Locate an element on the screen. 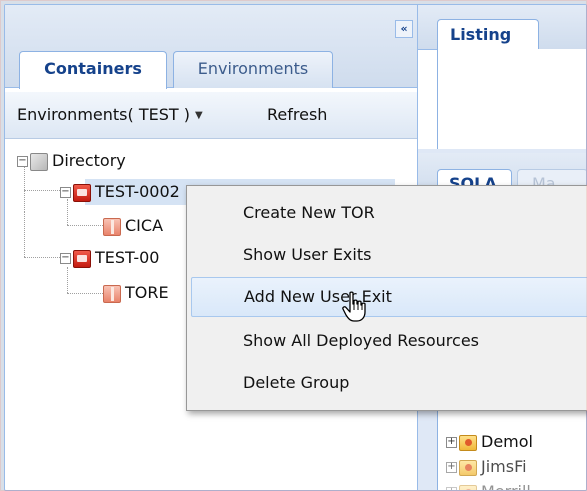 This screenshot has height=491, width=587. tab-containers: Containers is located at coordinates (93, 70).